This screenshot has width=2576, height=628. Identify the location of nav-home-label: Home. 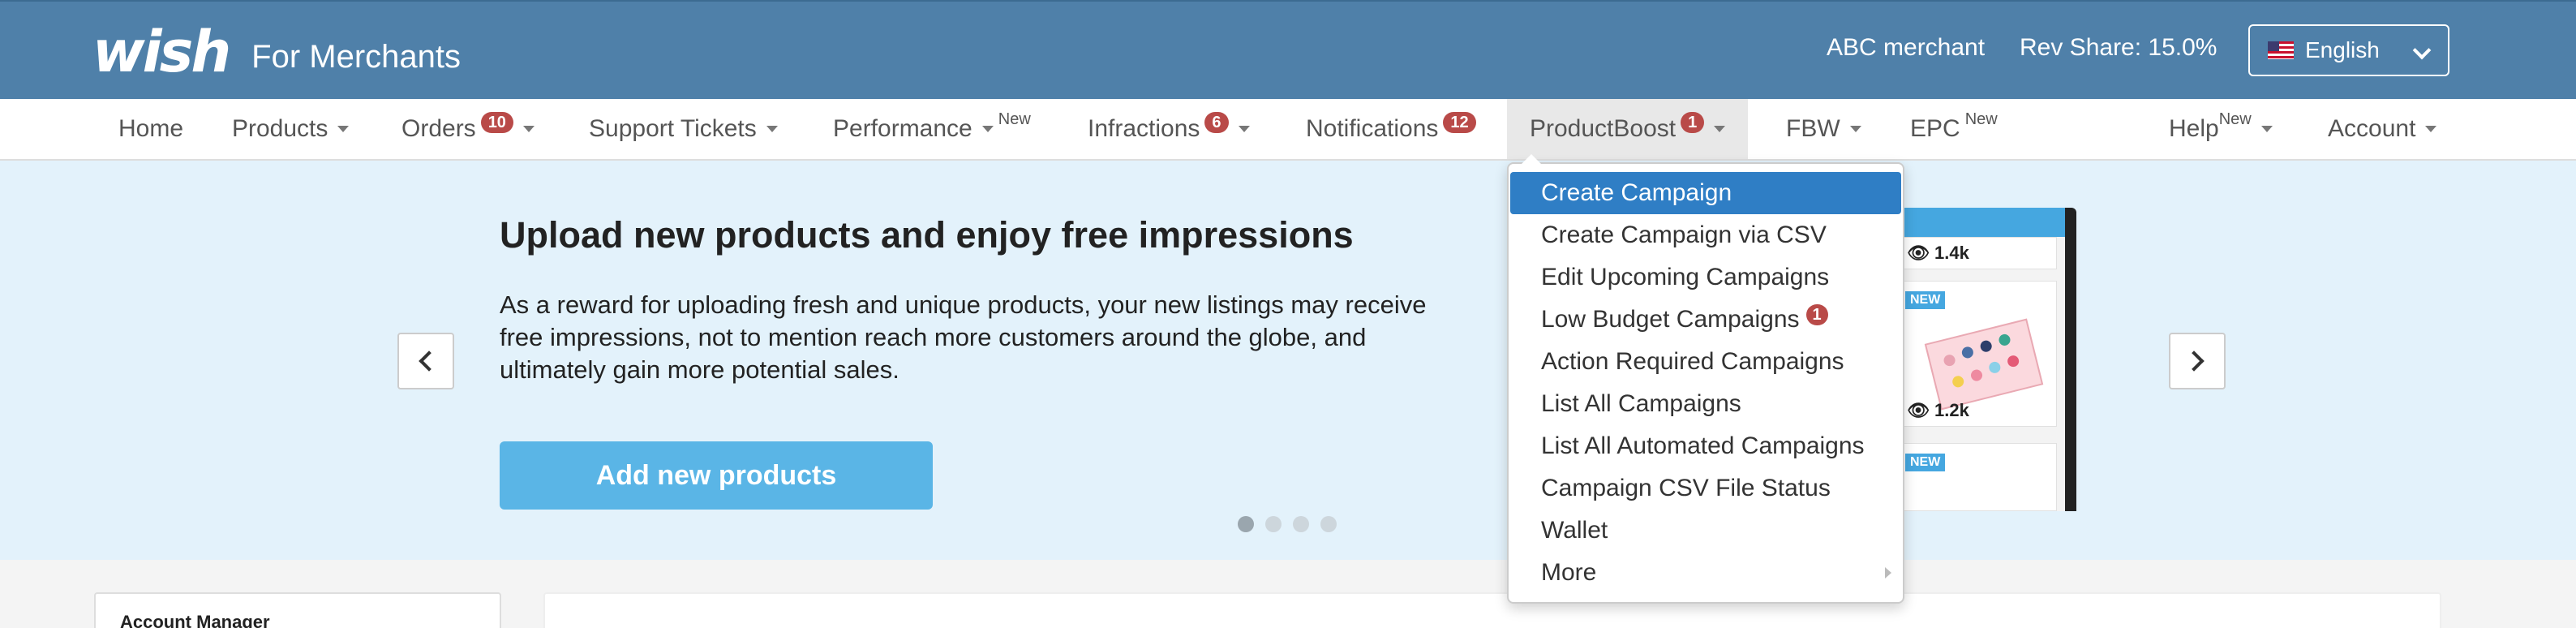
(151, 129).